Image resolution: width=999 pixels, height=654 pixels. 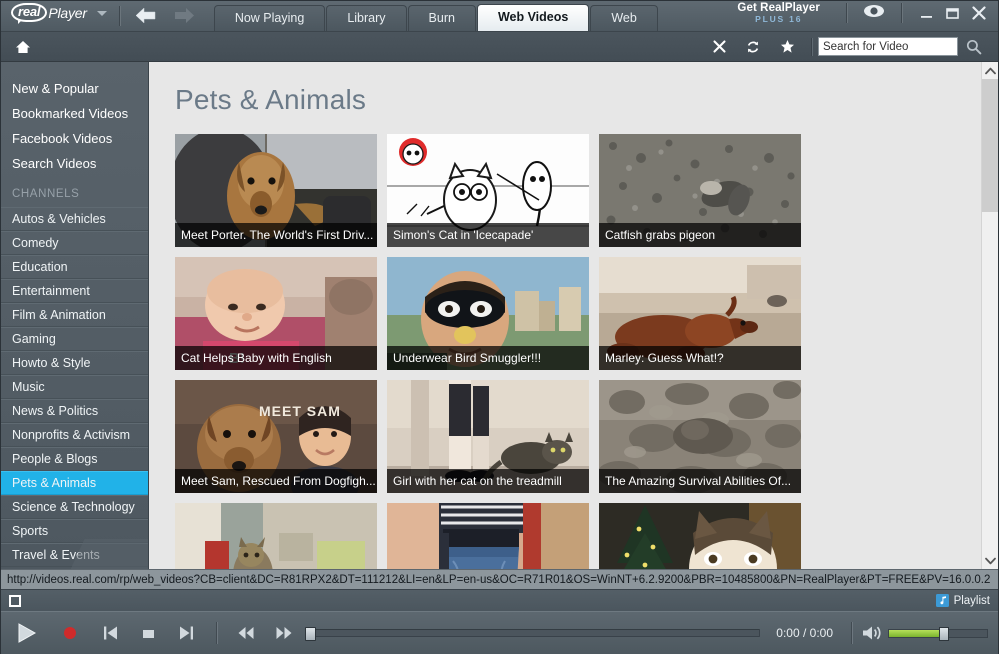 I want to click on stop-loading-button, so click(x=719, y=46).